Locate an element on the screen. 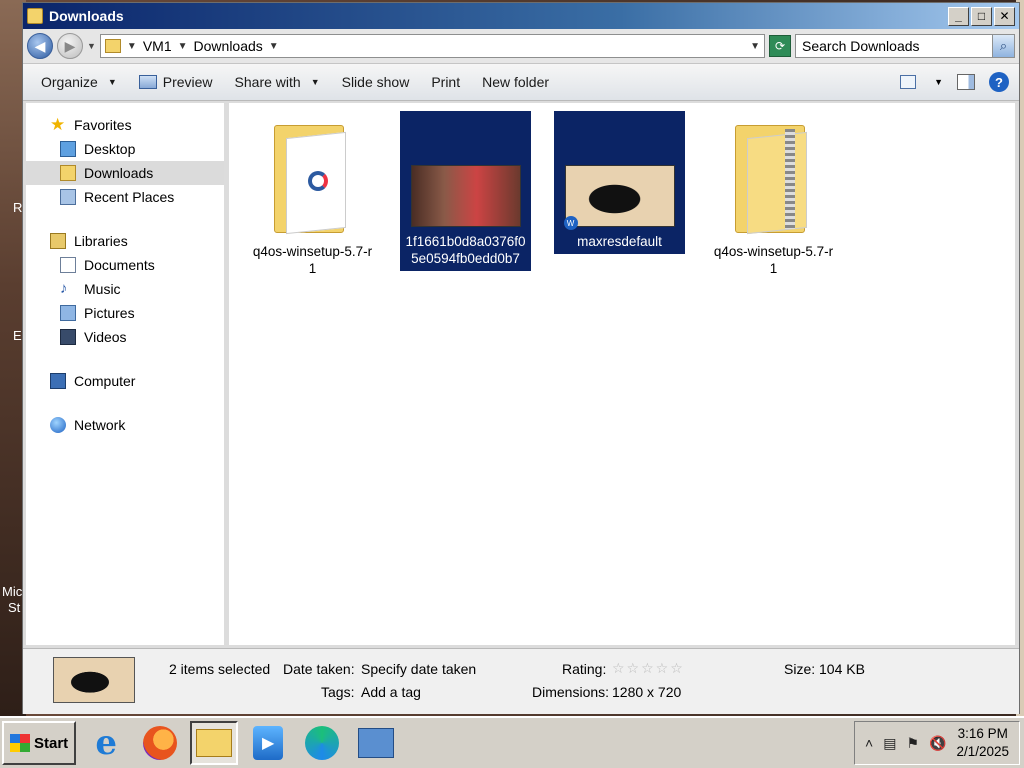  rating-stars: ☆☆☆☆☆ is located at coordinates (648, 668).